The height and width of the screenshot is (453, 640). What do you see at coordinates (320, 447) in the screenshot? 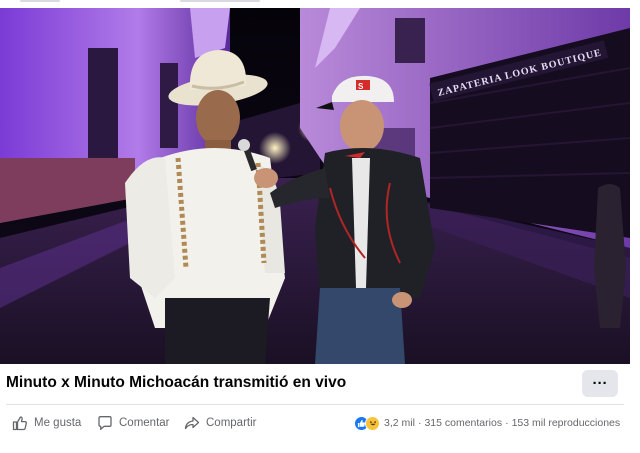
I see `bottom-strip` at bounding box center [320, 447].